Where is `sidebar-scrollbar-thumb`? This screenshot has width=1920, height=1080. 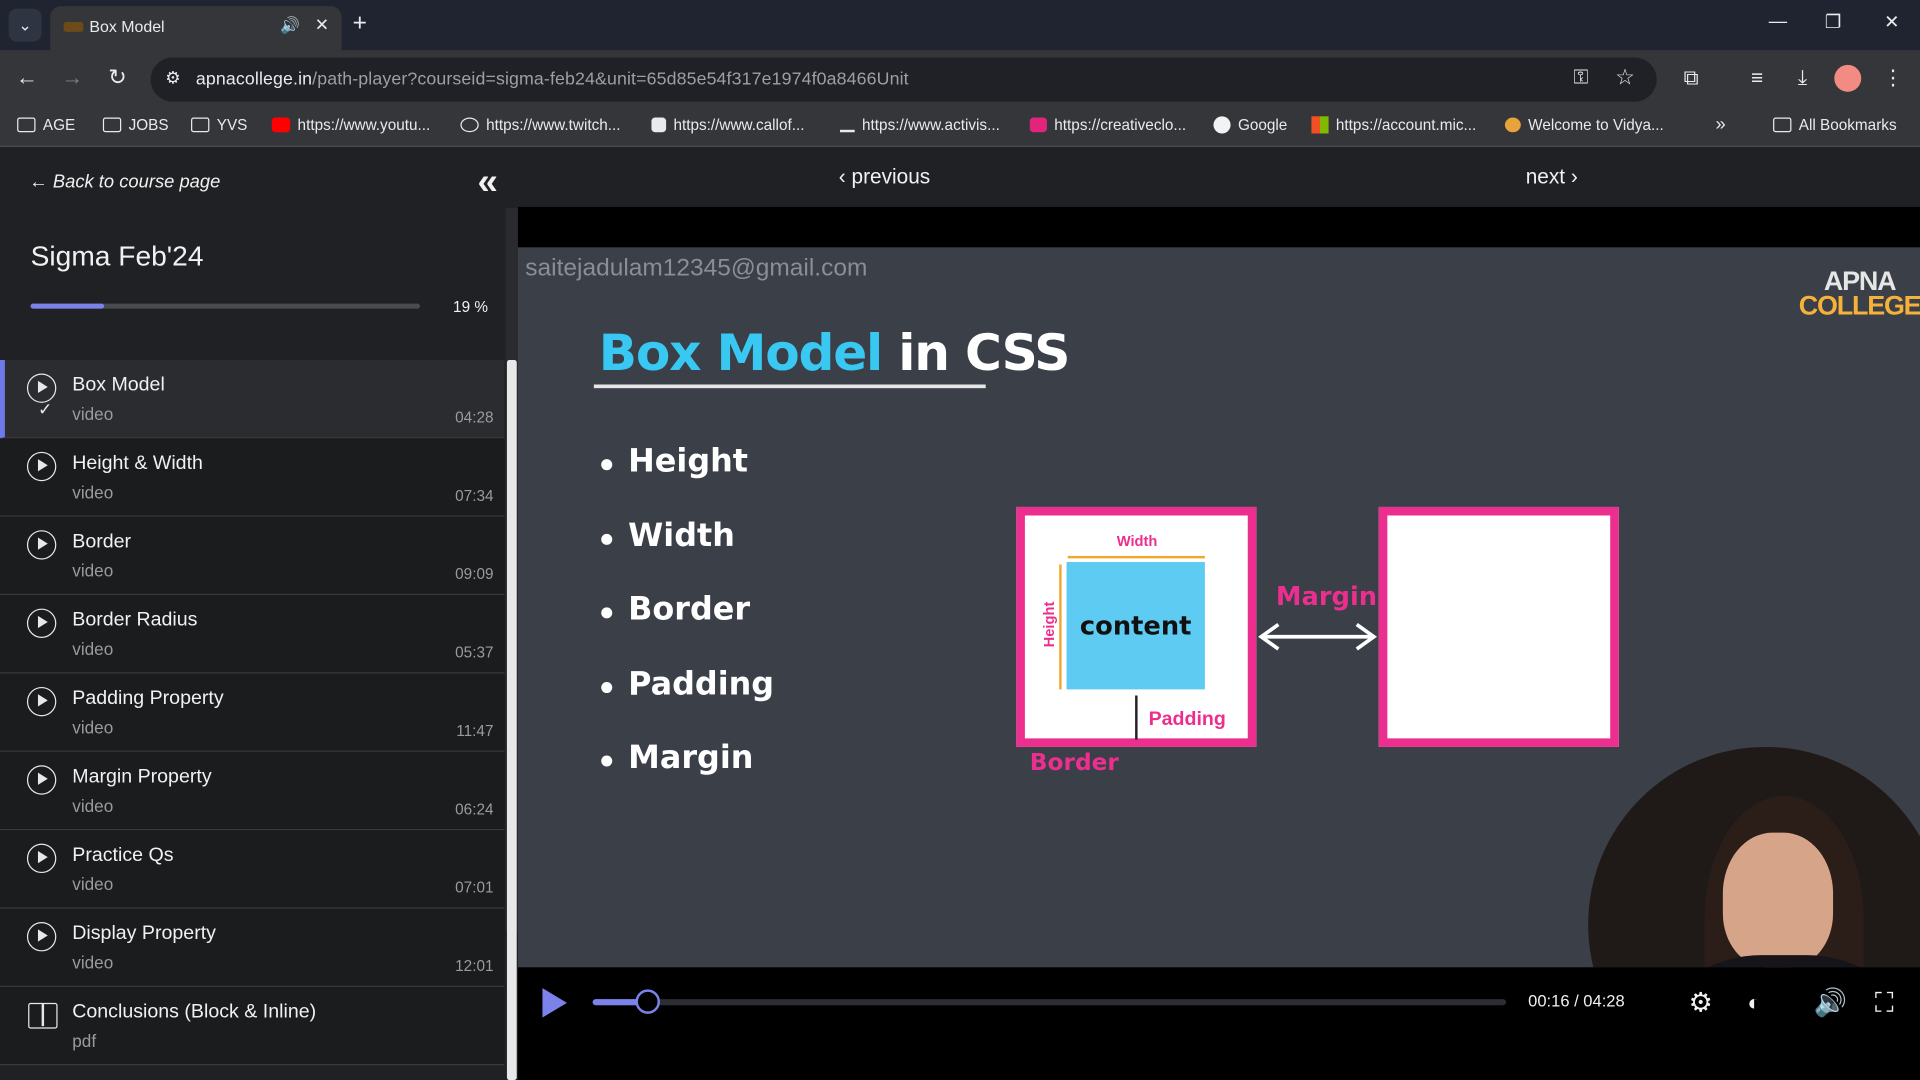 sidebar-scrollbar-thumb is located at coordinates (511, 720).